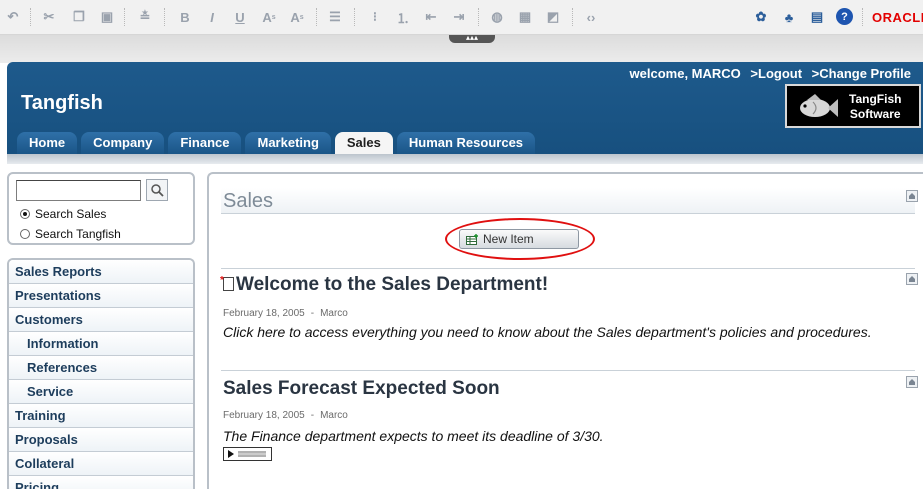 This screenshot has height=489, width=923. Describe the element at coordinates (361, 389) in the screenshot. I see `post-title: Sales Forecast Expected Soon` at that location.